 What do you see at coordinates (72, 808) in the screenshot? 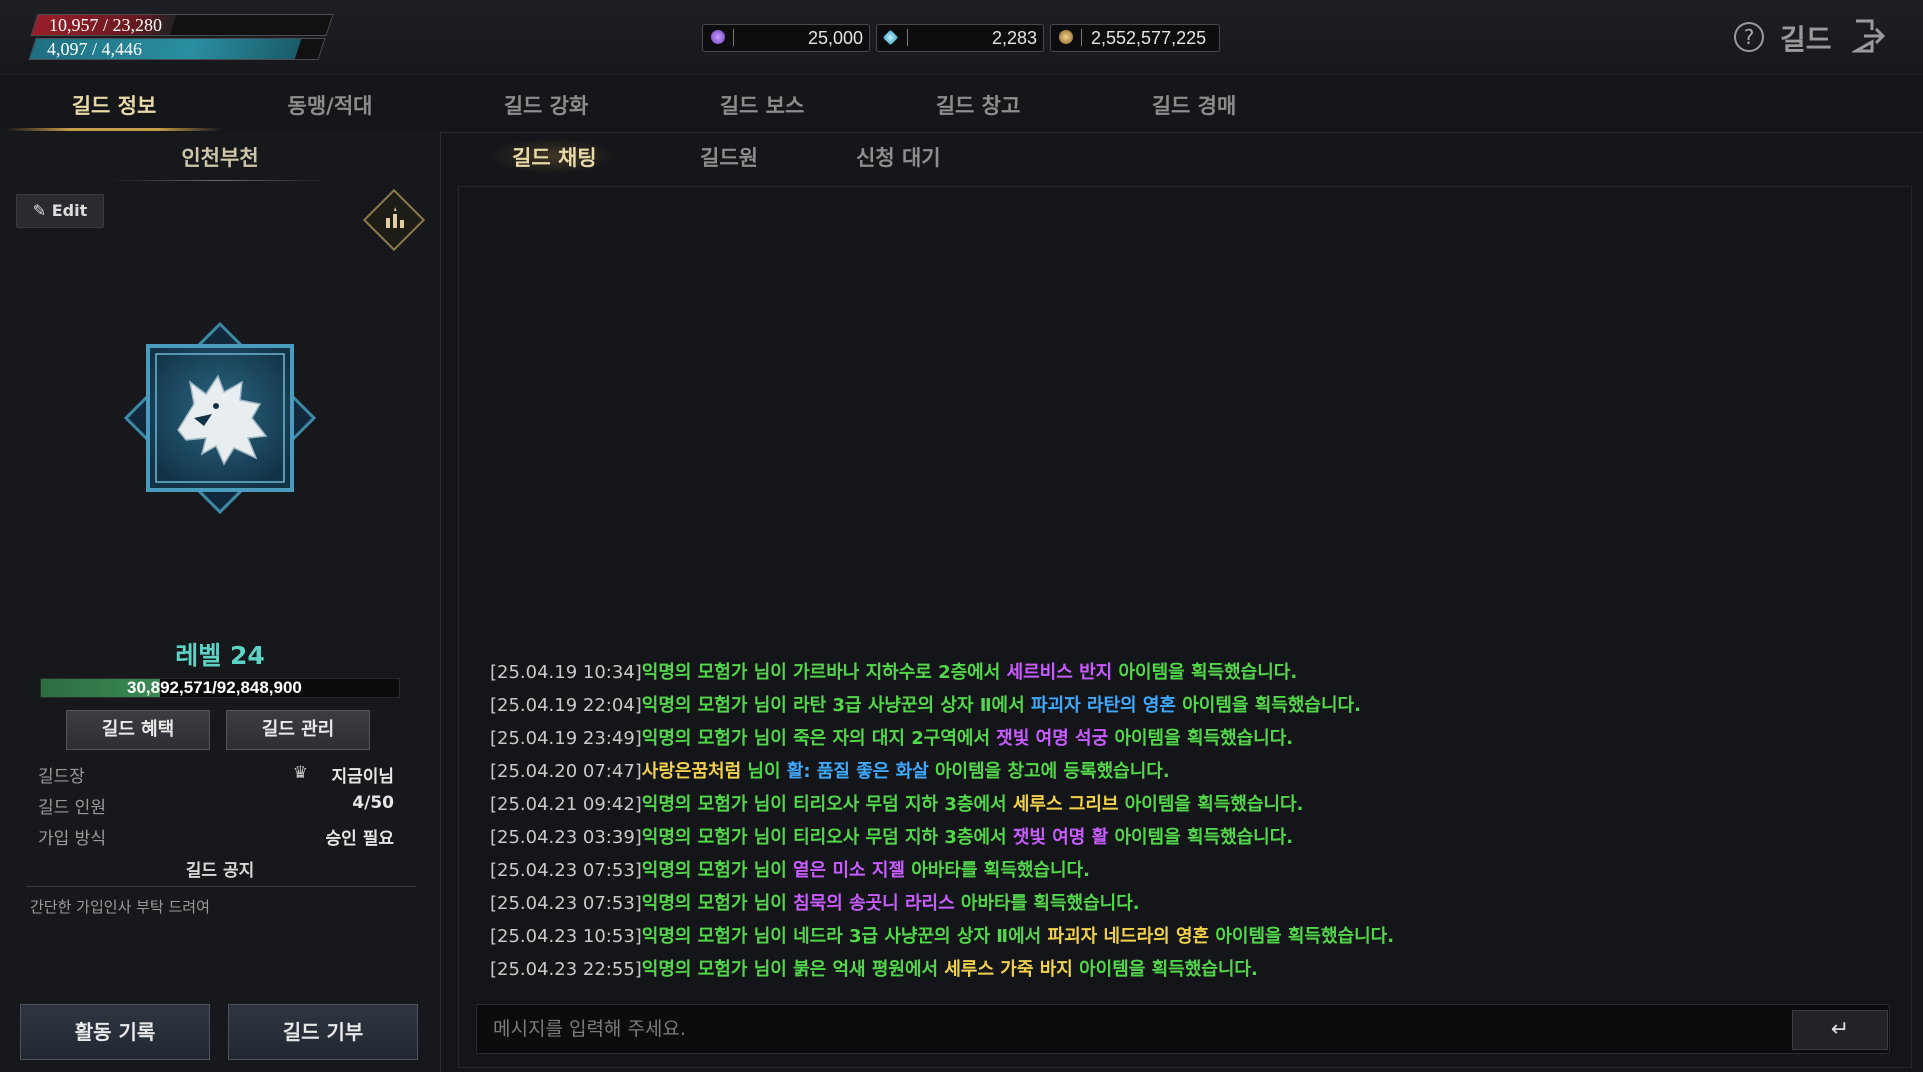
I see `info-key: 길드 인원` at bounding box center [72, 808].